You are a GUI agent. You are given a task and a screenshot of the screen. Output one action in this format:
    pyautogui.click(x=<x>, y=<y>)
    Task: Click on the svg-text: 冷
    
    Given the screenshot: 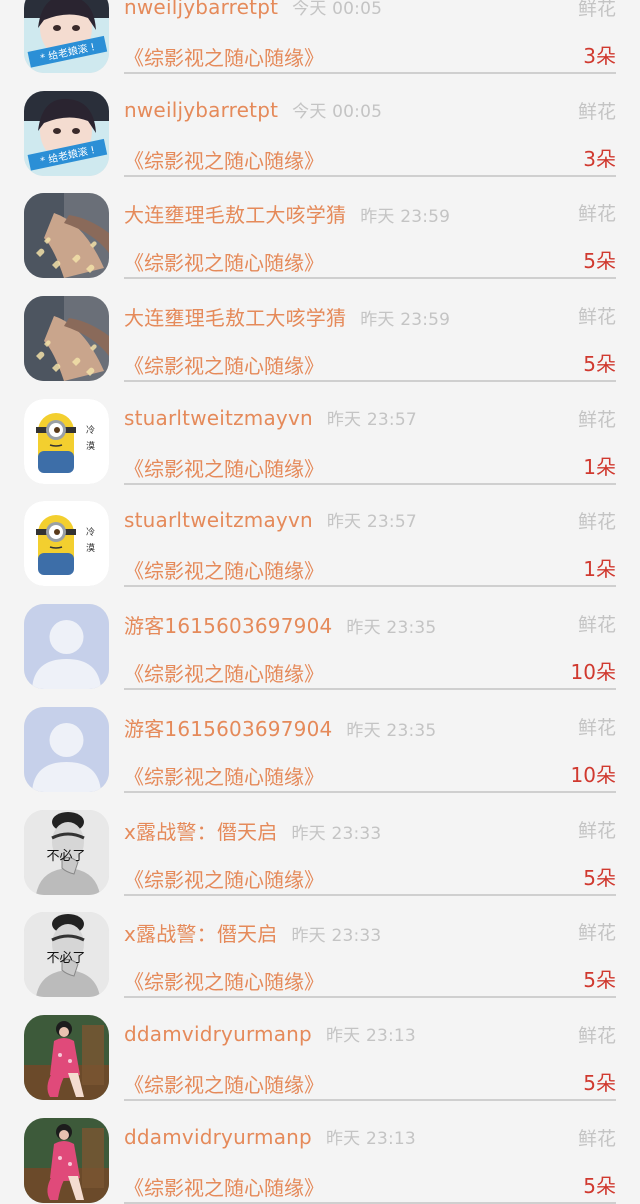 What is the action you would take?
    pyautogui.click(x=90, y=430)
    